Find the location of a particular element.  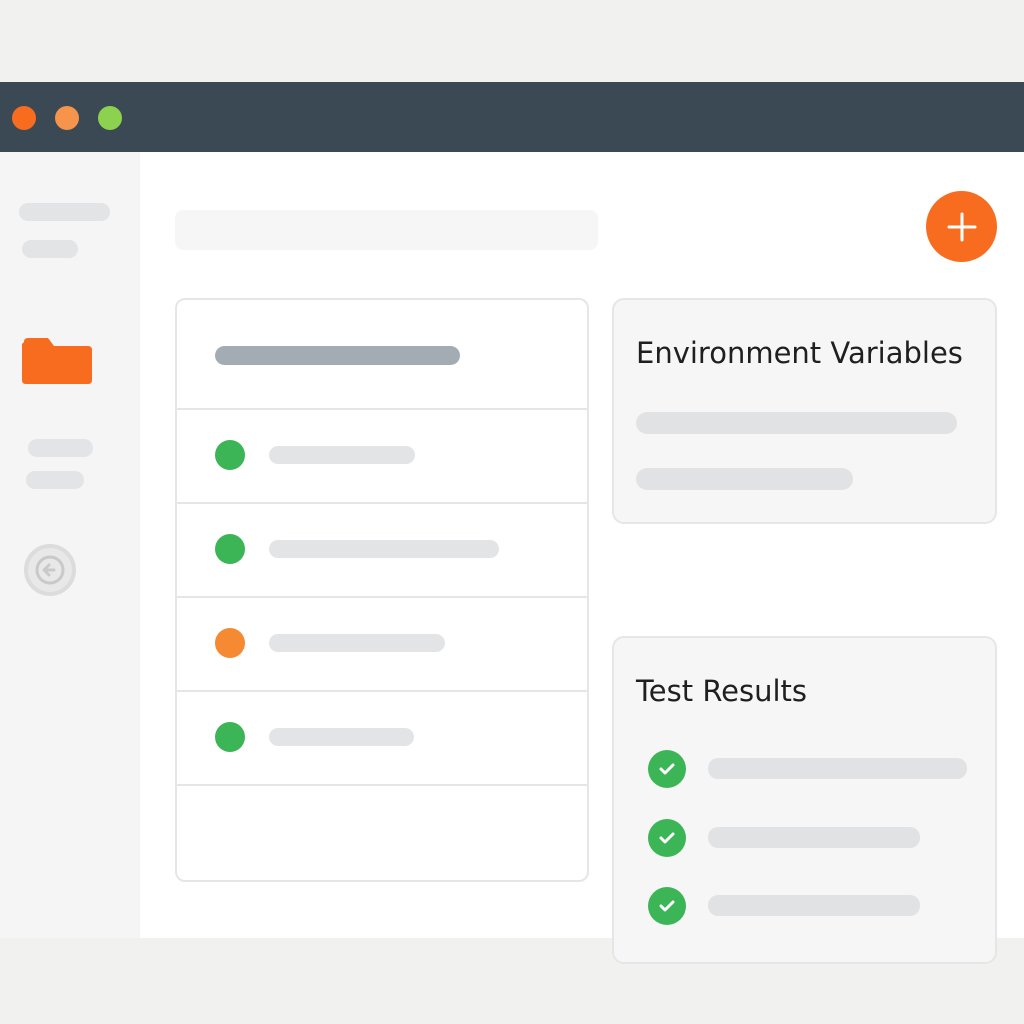

search-input is located at coordinates (386, 230).